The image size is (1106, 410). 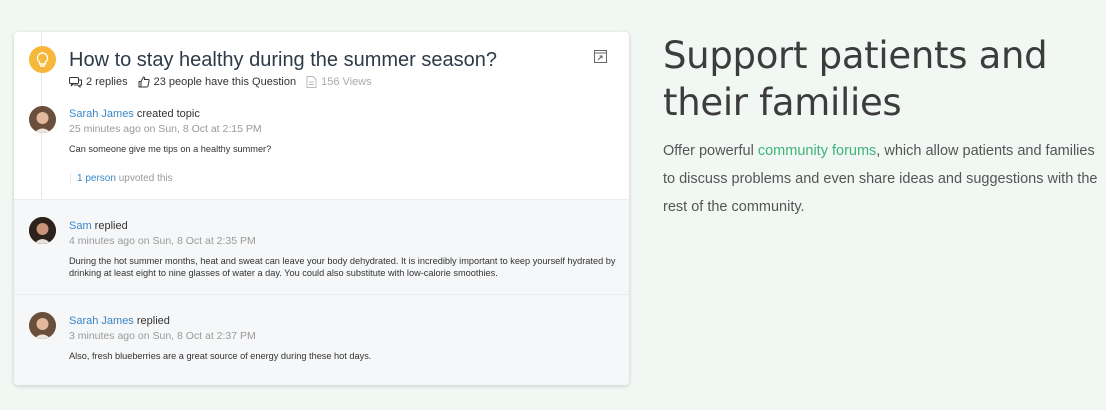 I want to click on upvote-info: 1 person upvoted this, so click(x=121, y=178).